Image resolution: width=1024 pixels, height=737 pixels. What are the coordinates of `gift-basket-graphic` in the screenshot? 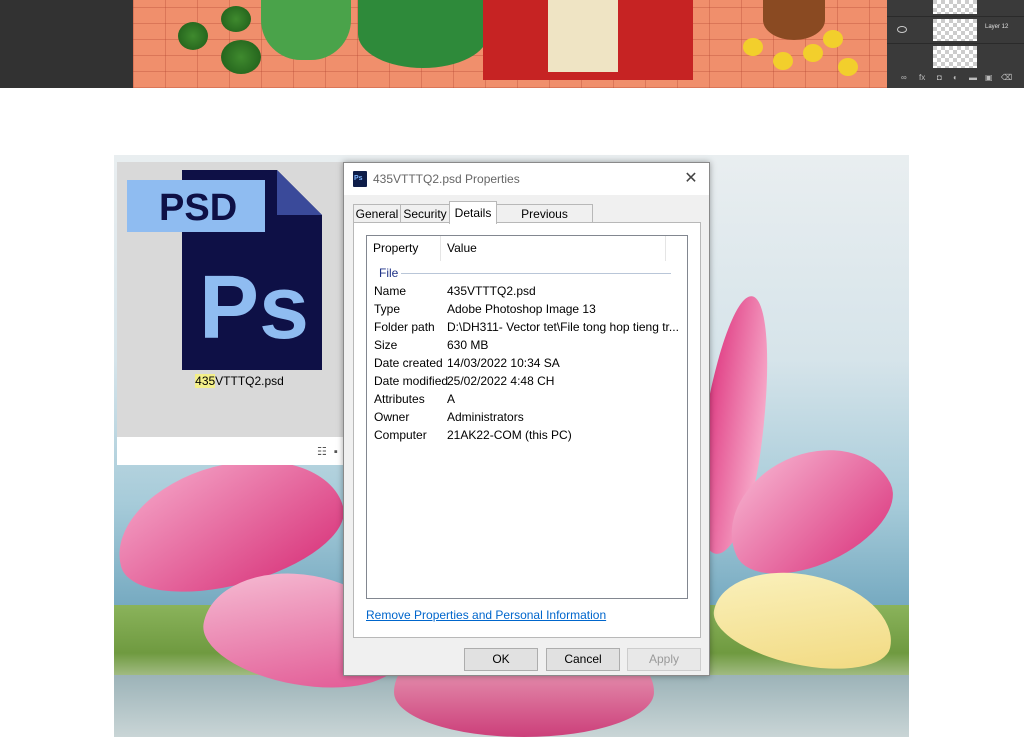 It's located at (306, 30).